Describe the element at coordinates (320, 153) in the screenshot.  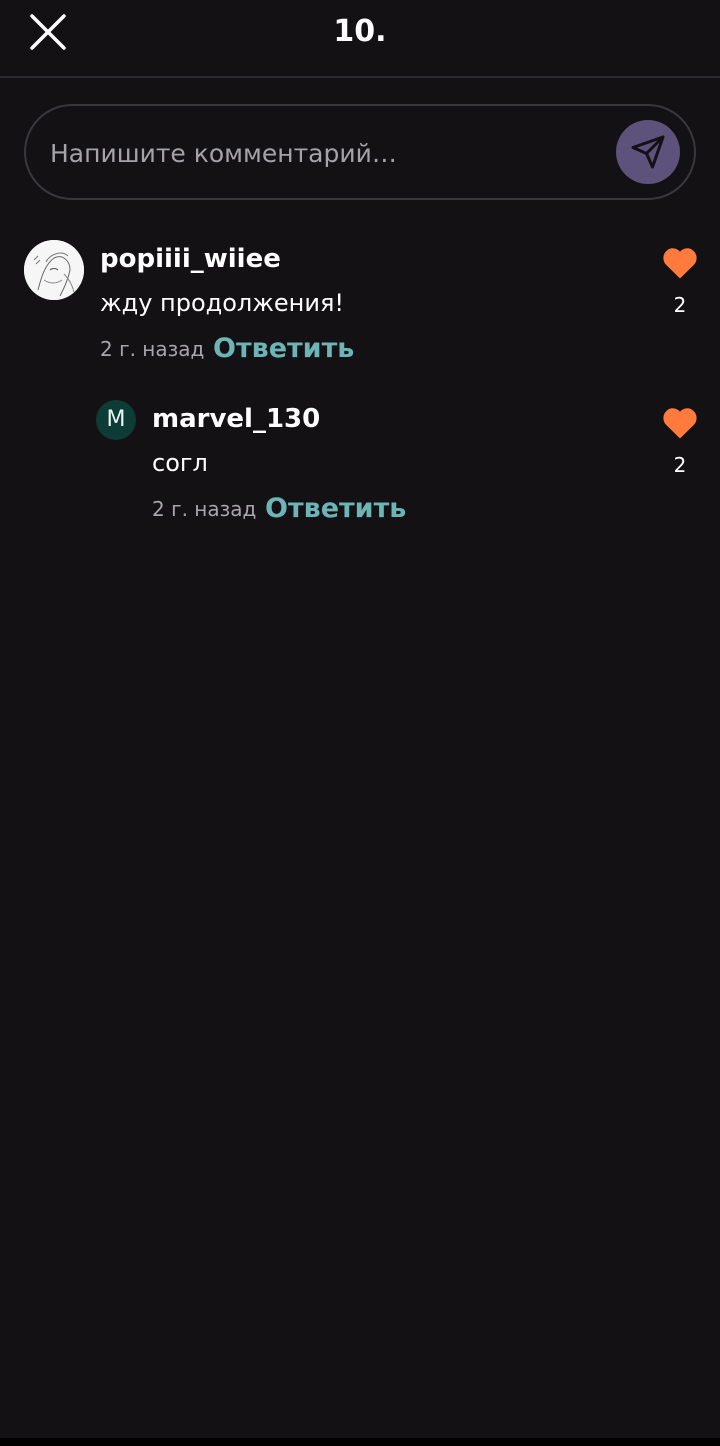
I see `comment-input` at that location.